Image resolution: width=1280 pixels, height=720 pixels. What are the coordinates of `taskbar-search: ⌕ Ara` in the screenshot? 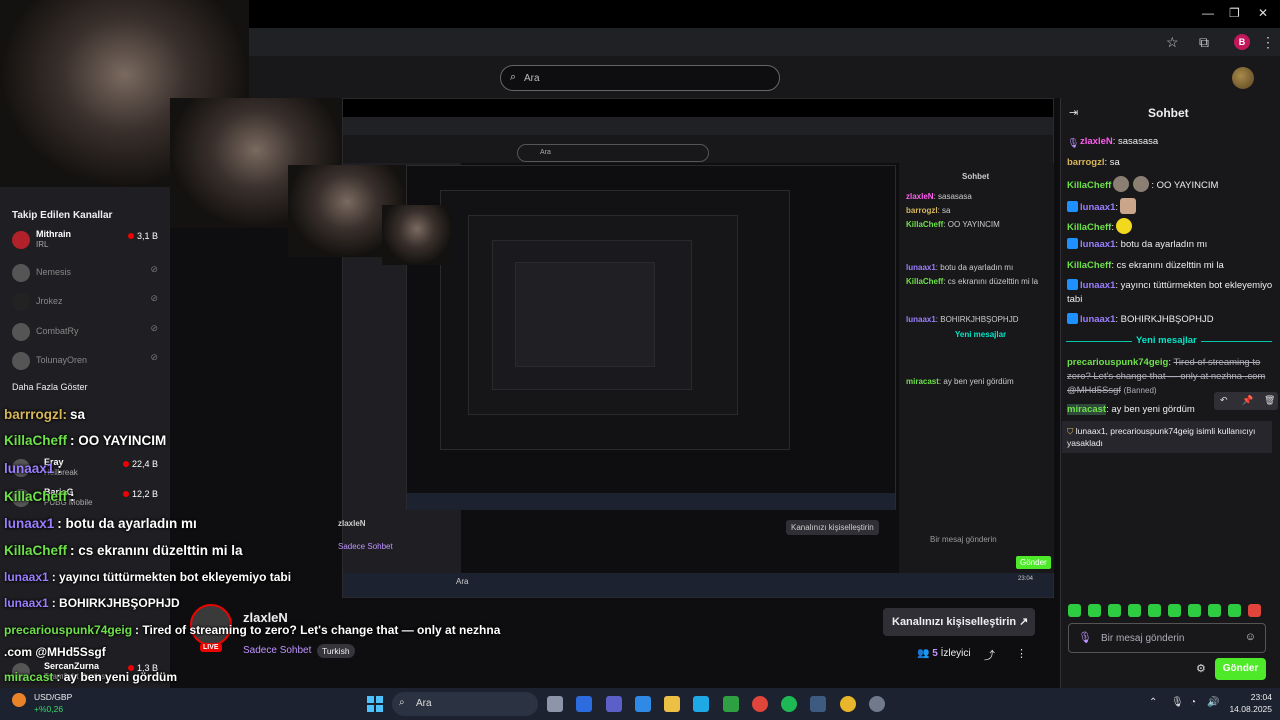 It's located at (465, 704).